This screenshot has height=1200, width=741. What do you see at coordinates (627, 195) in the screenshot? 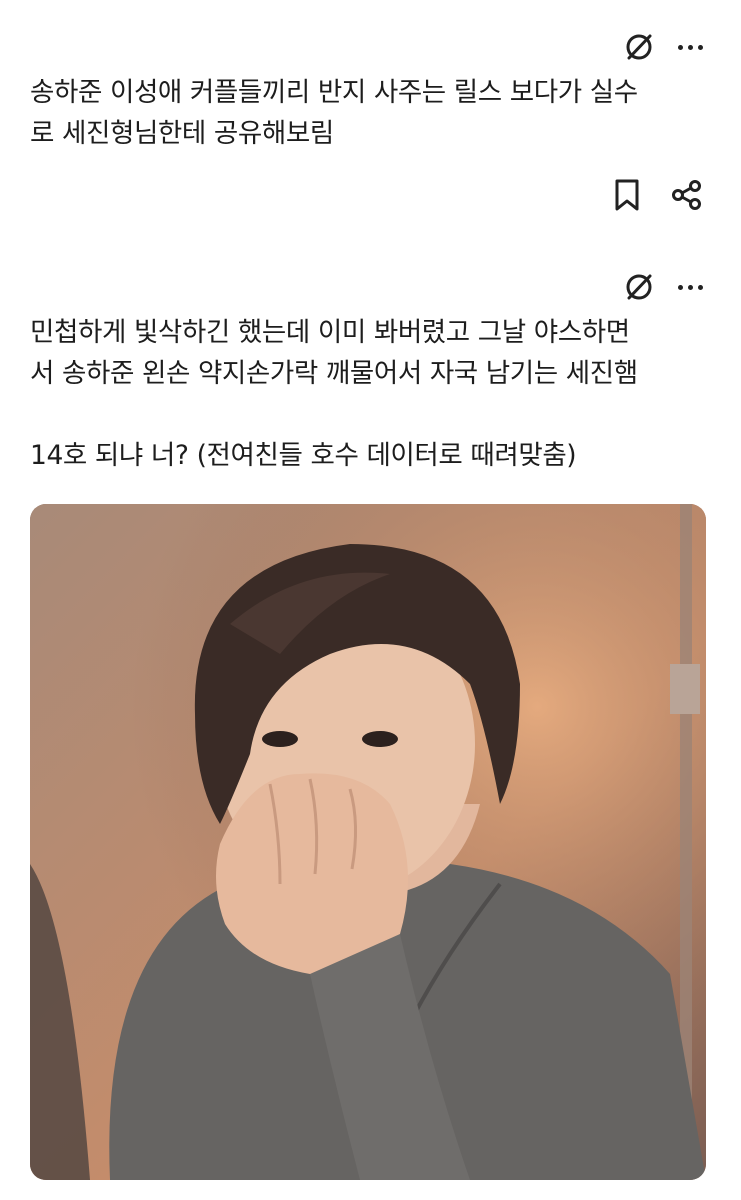
I see `bookmark-icon` at bounding box center [627, 195].